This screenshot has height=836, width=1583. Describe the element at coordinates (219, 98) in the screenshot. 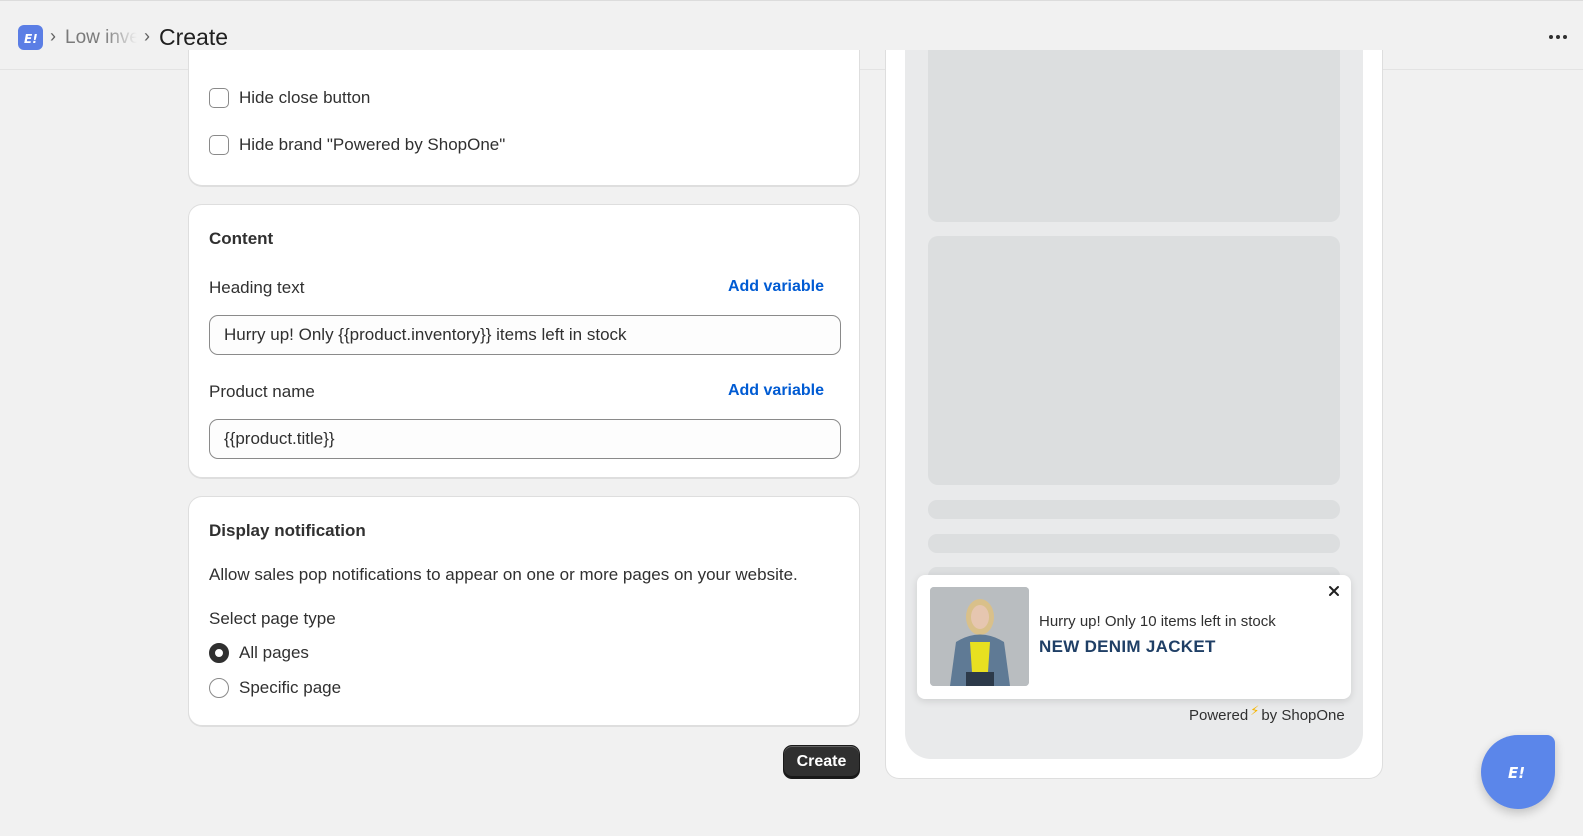

I see `hide-close-button-checkbox` at that location.